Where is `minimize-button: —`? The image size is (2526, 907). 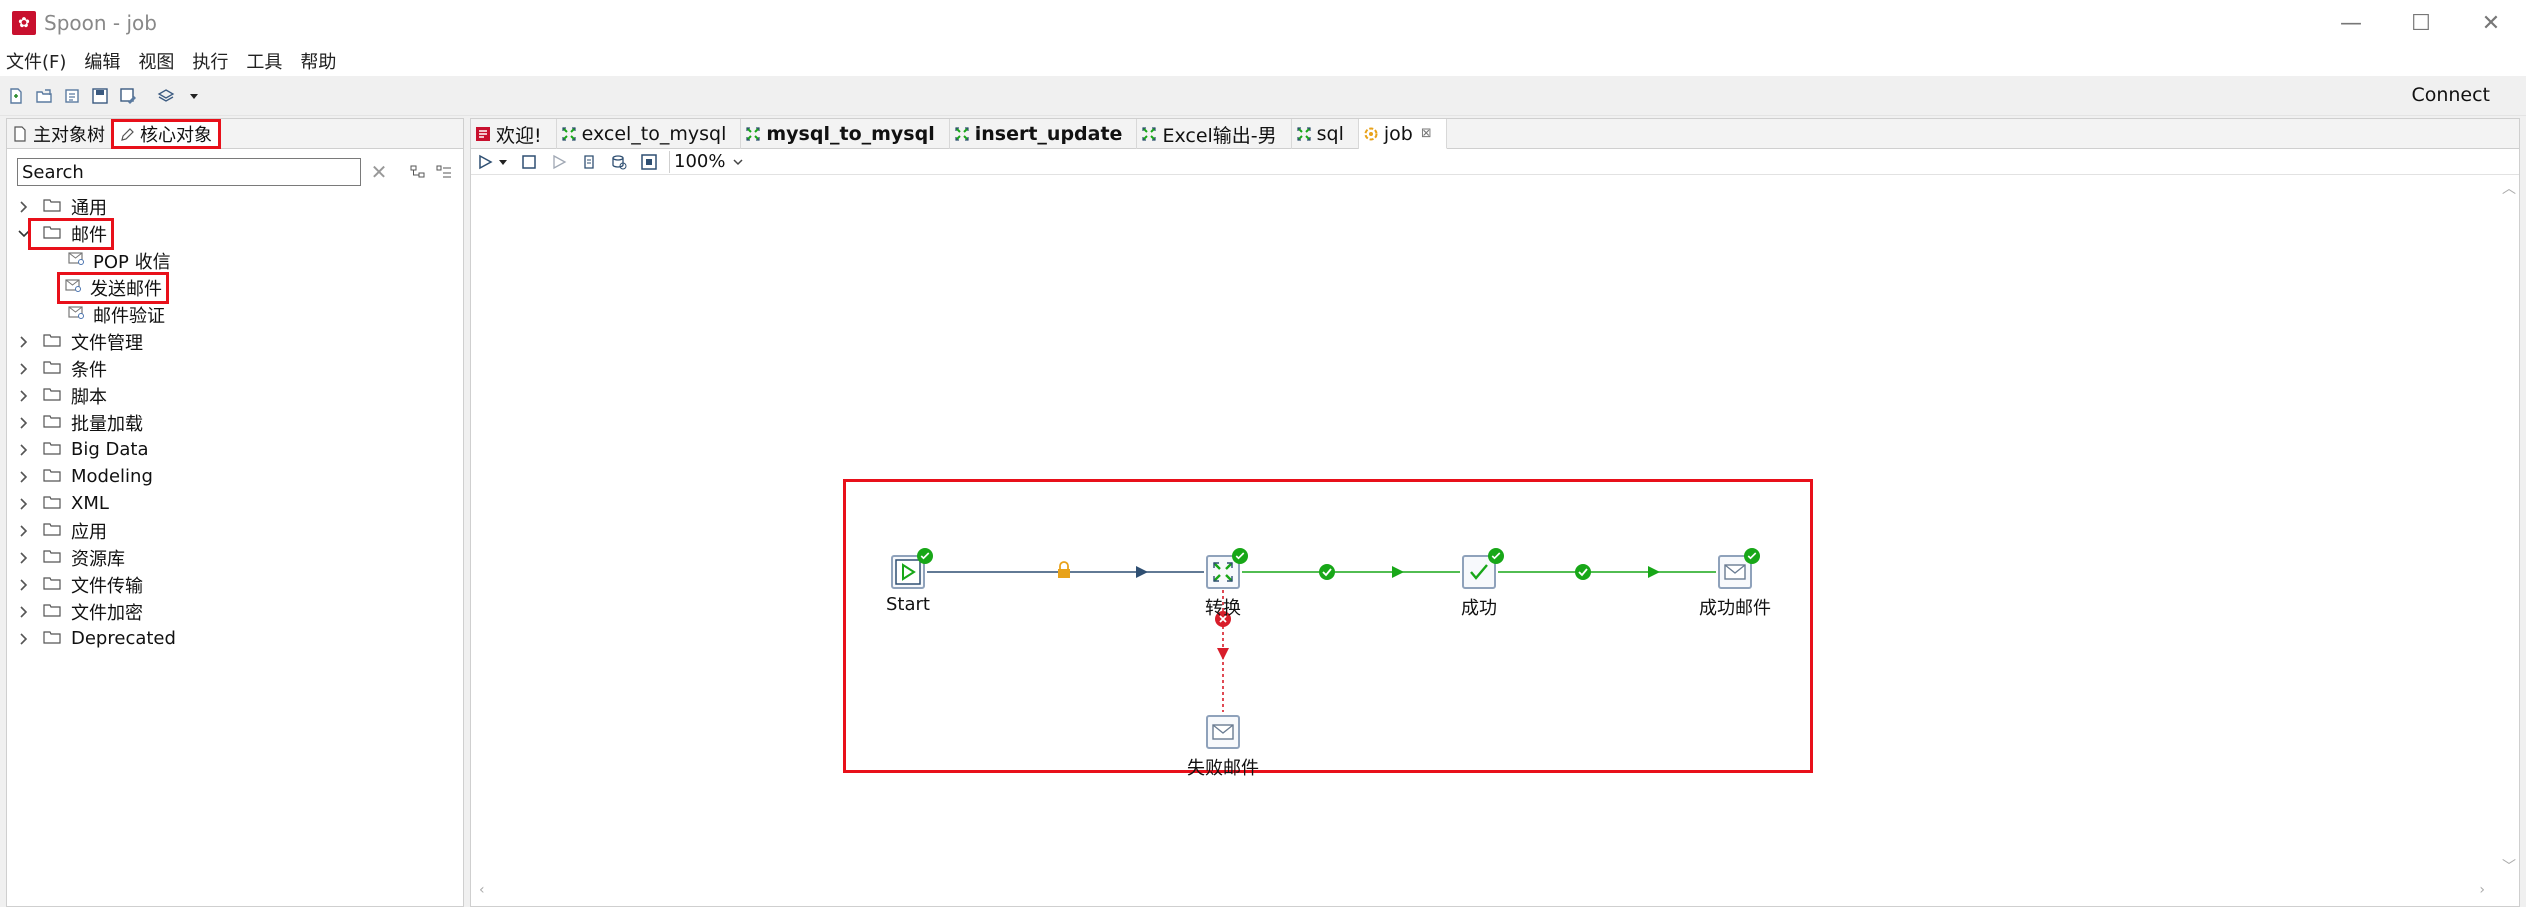
minimize-button: — is located at coordinates (2351, 23).